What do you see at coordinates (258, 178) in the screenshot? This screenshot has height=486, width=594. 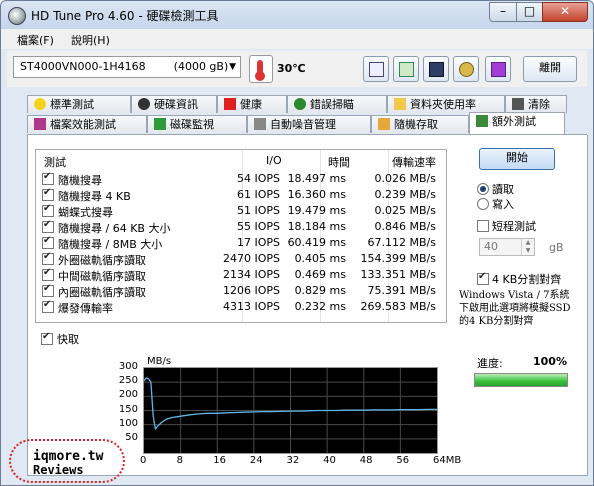 I see `row-io: 54 IOPS` at bounding box center [258, 178].